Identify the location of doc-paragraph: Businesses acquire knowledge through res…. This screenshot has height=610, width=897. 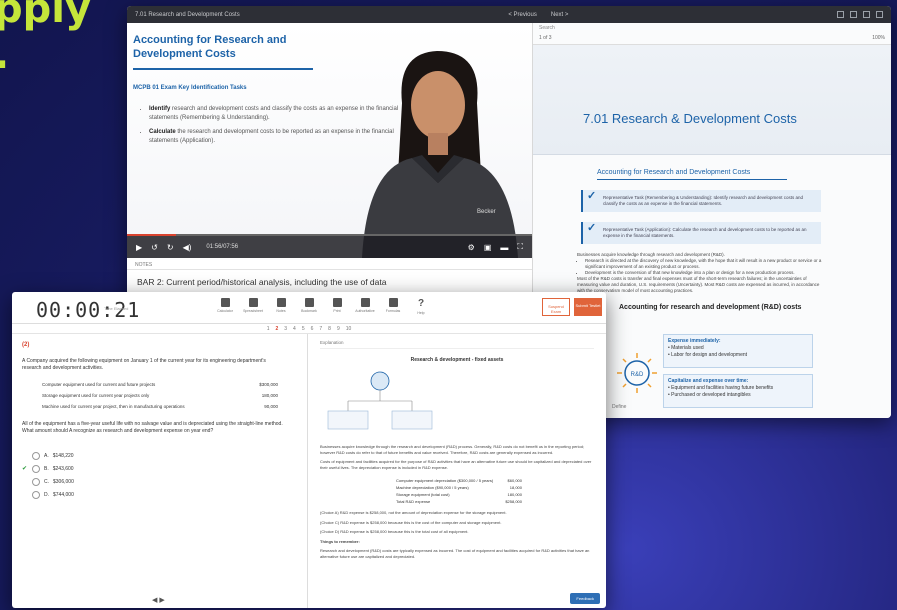
(702, 273).